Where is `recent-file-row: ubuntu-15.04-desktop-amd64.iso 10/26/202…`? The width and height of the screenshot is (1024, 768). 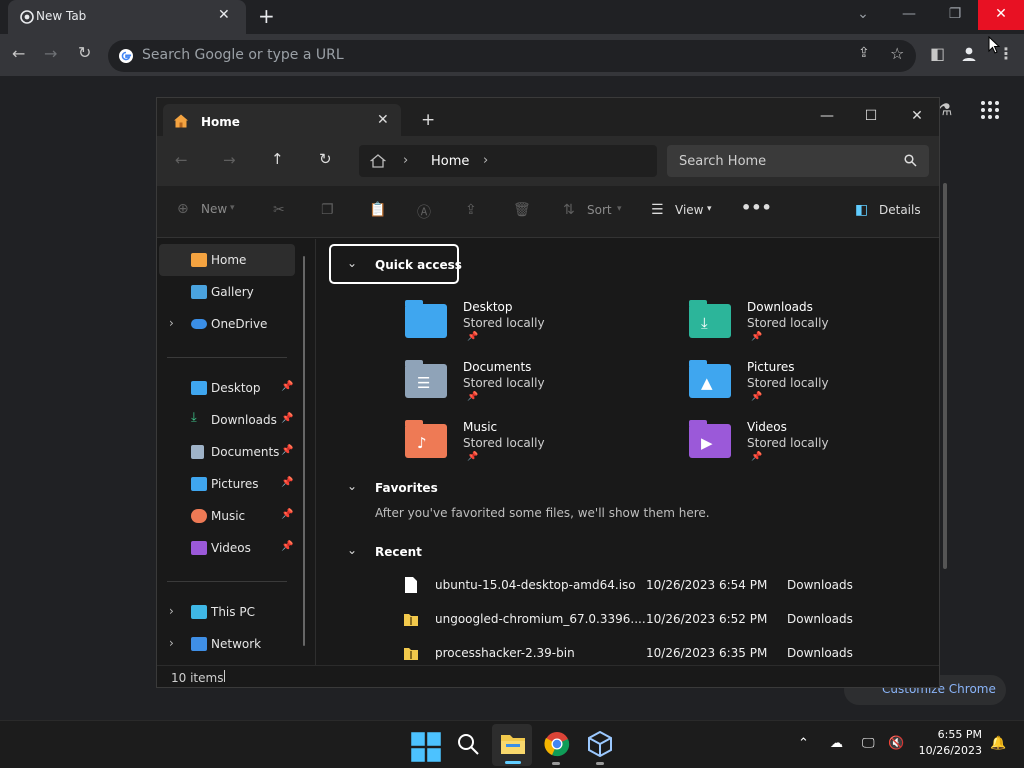 recent-file-row: ubuntu-15.04-desktop-amd64.iso 10/26/202… is located at coordinates (633, 585).